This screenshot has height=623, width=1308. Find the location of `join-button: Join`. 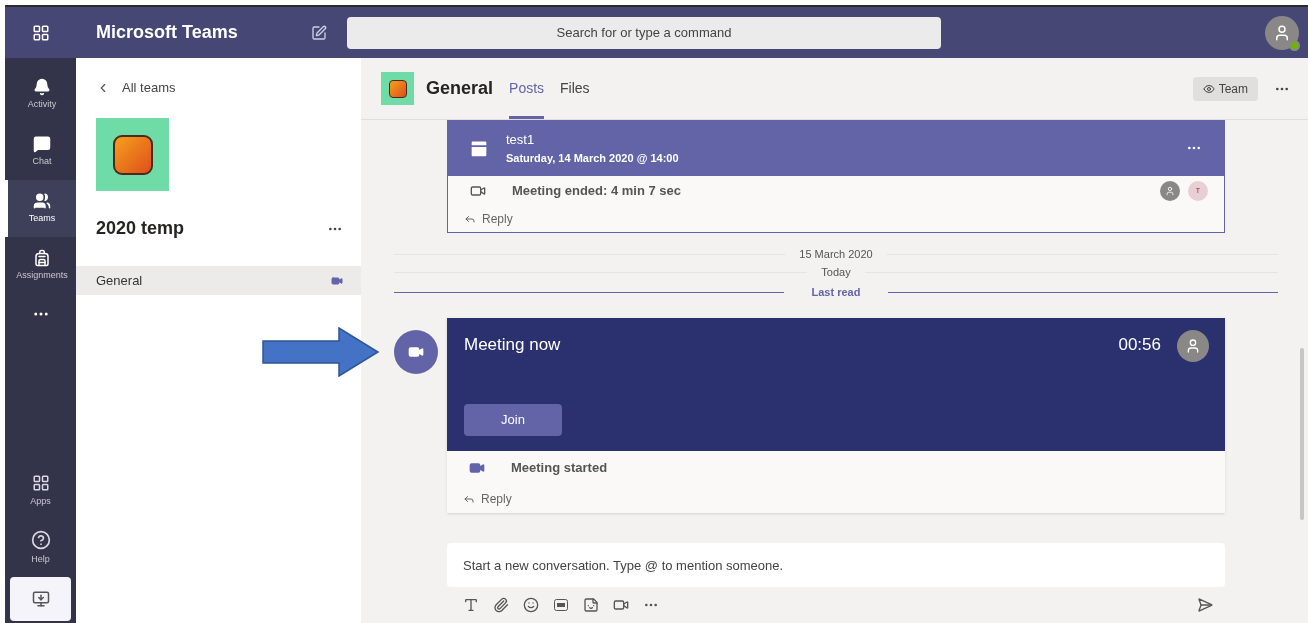

join-button: Join is located at coordinates (513, 420).